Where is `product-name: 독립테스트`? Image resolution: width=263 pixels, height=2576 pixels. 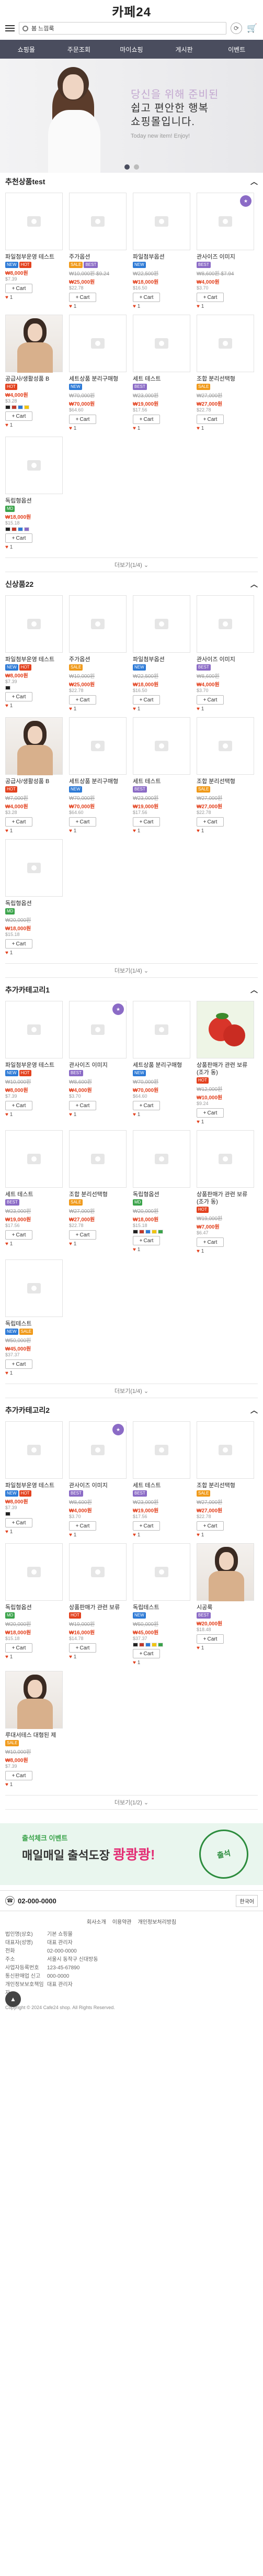 product-name: 독립테스트 is located at coordinates (34, 1324).